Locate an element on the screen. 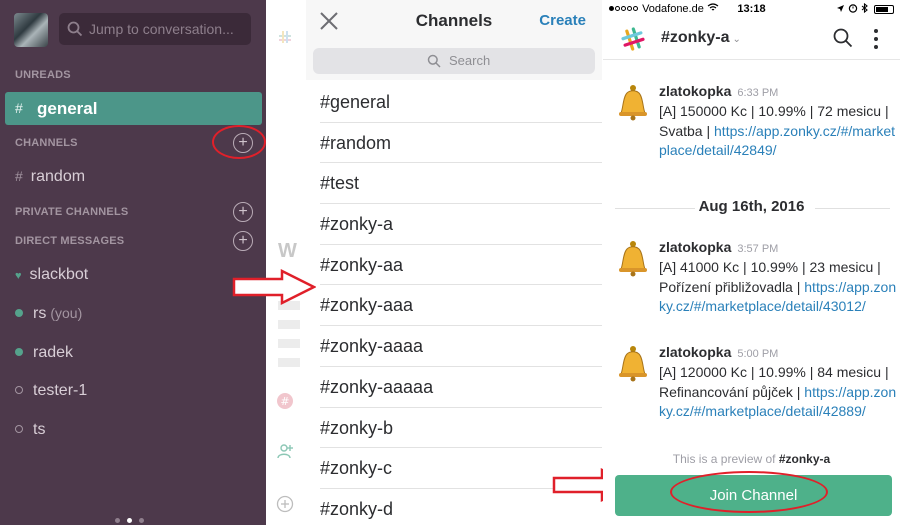 This screenshot has width=900, height=525. add-direct-message-plus-icon: + is located at coordinates (243, 241).